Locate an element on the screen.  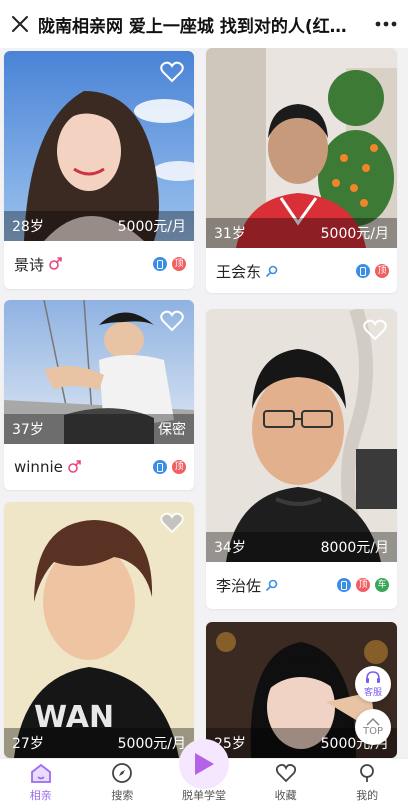
nav-item-favorites: 收藏 is located at coordinates (286, 782).